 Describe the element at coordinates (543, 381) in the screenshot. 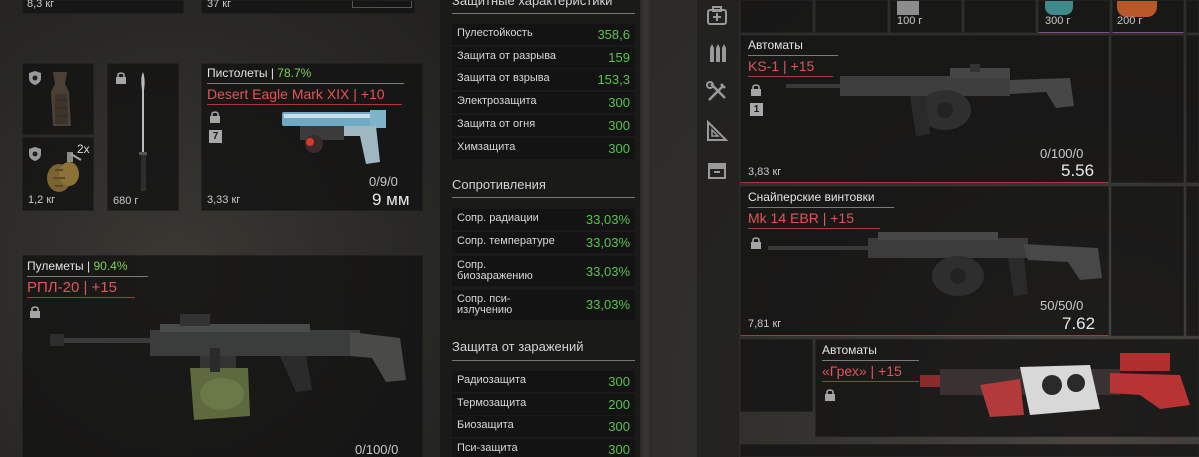

I see `stat-row: Радиозащита 300` at that location.